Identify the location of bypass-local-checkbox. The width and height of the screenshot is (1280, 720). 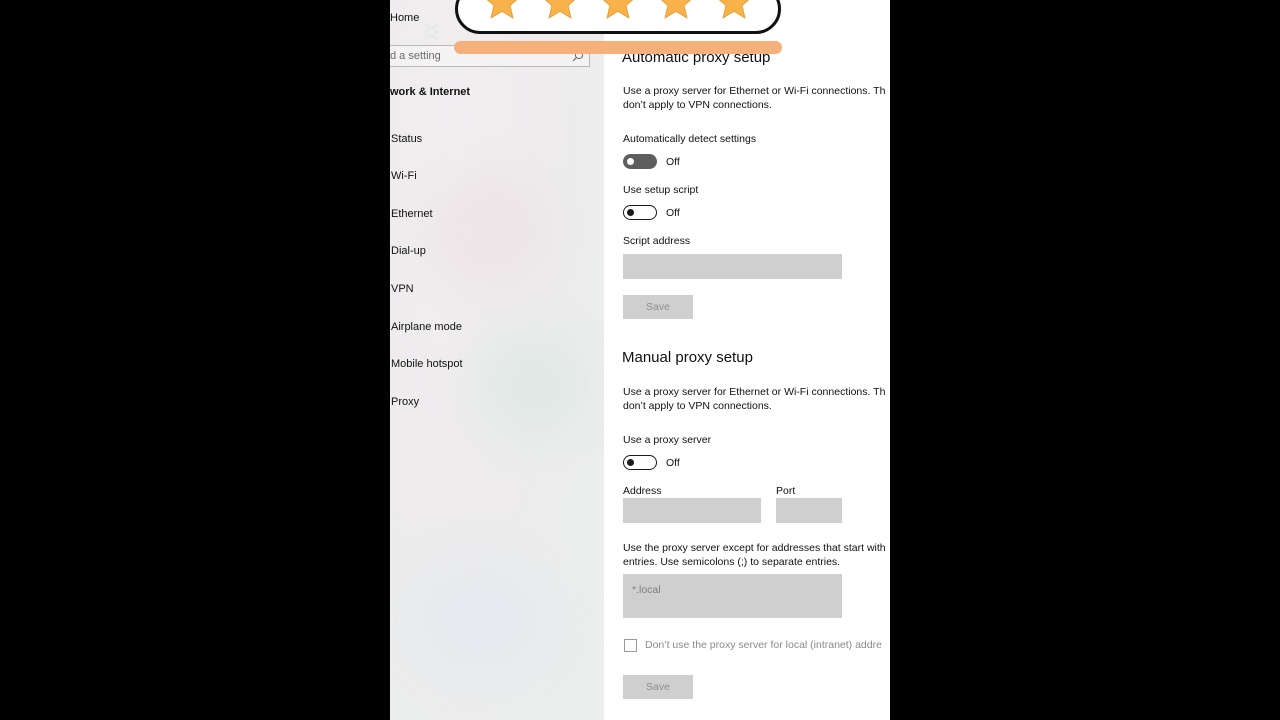
(630, 645).